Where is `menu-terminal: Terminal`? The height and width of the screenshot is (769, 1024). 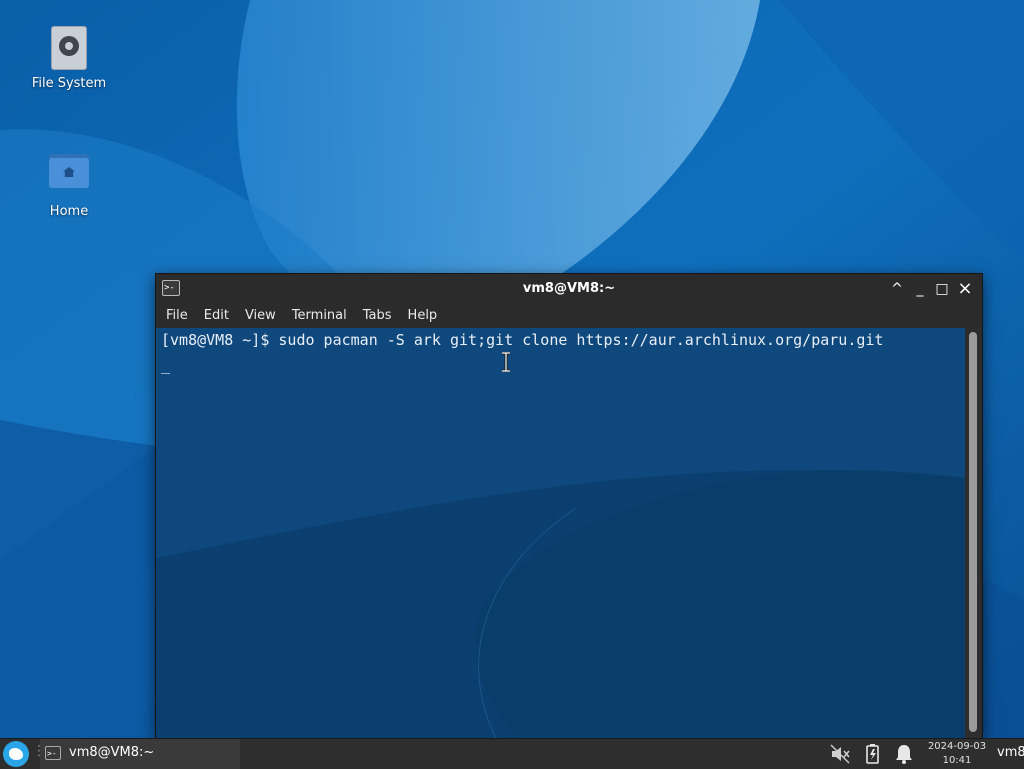
menu-terminal: Terminal is located at coordinates (319, 314).